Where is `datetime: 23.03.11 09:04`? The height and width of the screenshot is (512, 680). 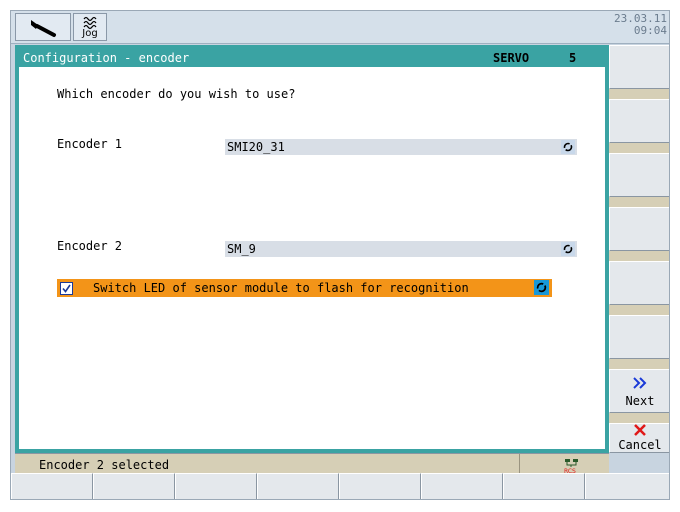 datetime: 23.03.11 09:04 is located at coordinates (640, 25).